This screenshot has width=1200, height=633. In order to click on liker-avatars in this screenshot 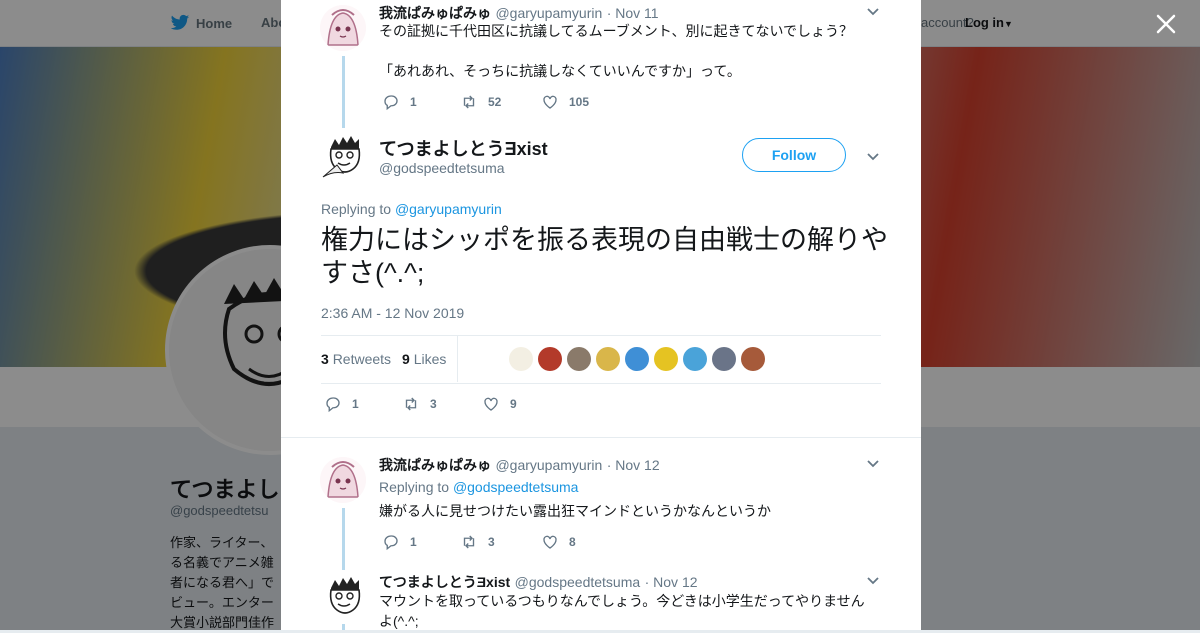, I will do `click(637, 359)`.